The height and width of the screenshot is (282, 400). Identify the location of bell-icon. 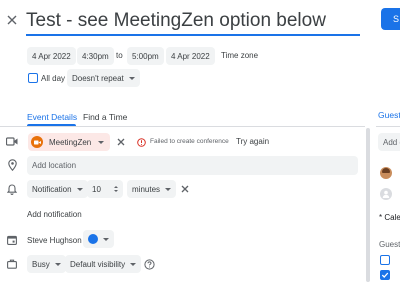
(12, 189).